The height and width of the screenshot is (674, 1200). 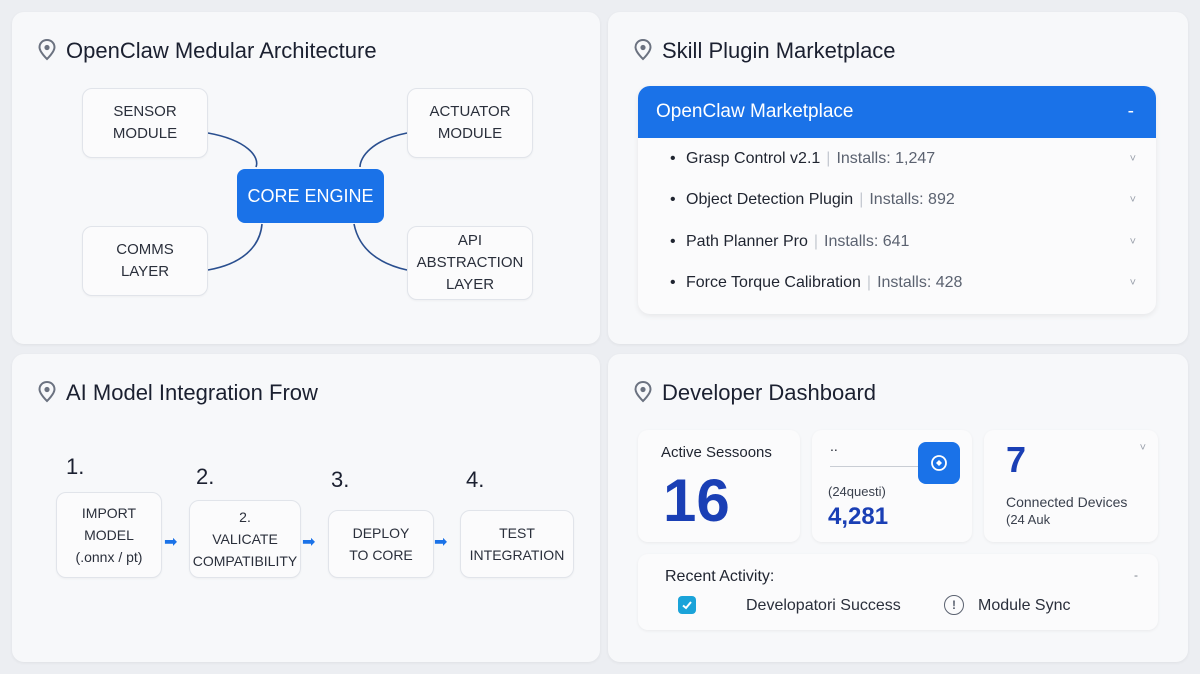 I want to click on dashboard-title-row: Developer Dashboard, so click(x=755, y=393).